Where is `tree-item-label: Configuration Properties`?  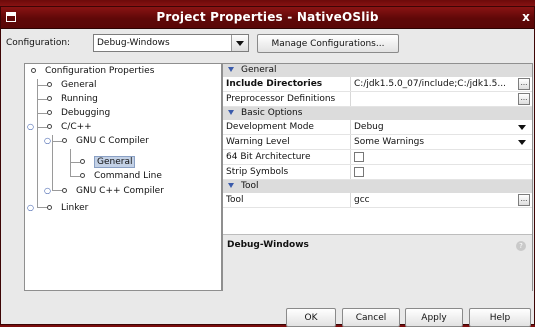
tree-item-label: Configuration Properties is located at coordinates (100, 71).